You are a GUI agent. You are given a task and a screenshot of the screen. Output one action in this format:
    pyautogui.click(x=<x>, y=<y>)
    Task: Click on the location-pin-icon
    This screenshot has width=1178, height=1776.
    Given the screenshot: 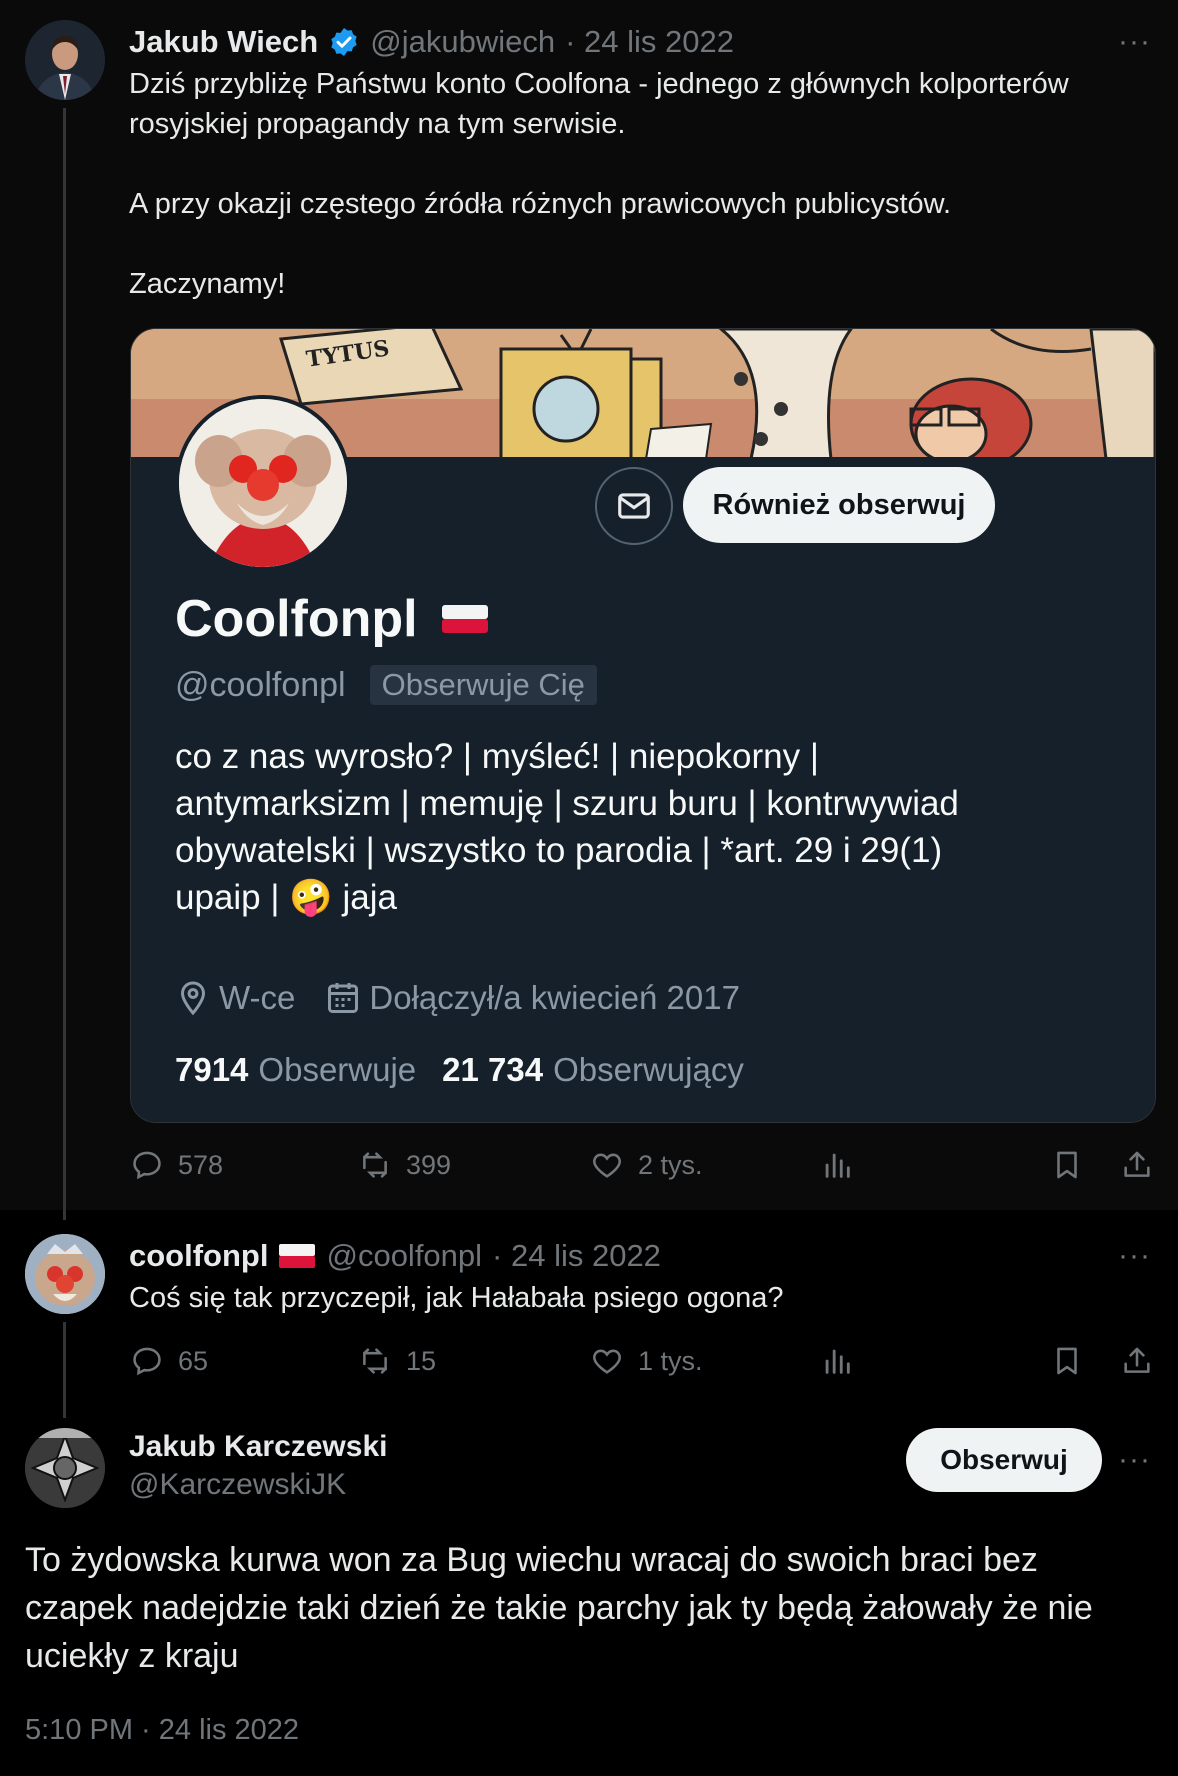 What is the action you would take?
    pyautogui.click(x=193, y=998)
    